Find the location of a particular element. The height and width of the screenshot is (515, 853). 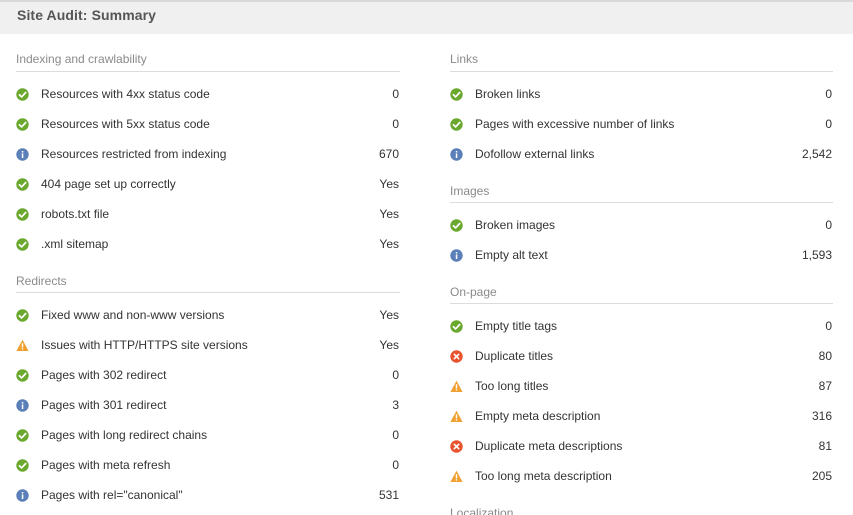

audit-row-label: Empty title tags is located at coordinates (516, 326).